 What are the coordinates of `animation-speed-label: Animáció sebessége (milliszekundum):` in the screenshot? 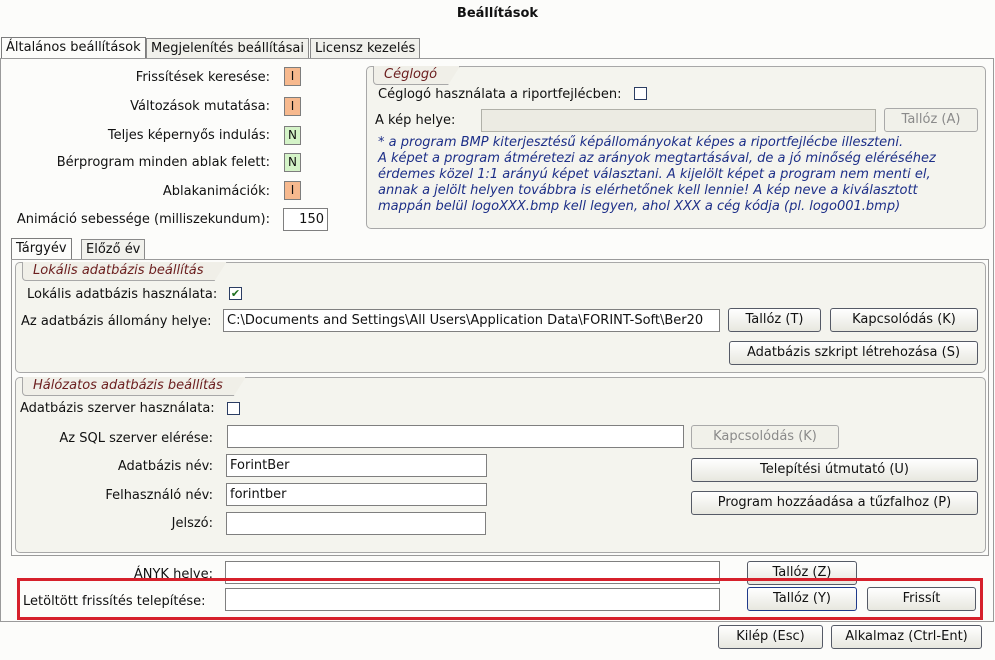 It's located at (143, 219).